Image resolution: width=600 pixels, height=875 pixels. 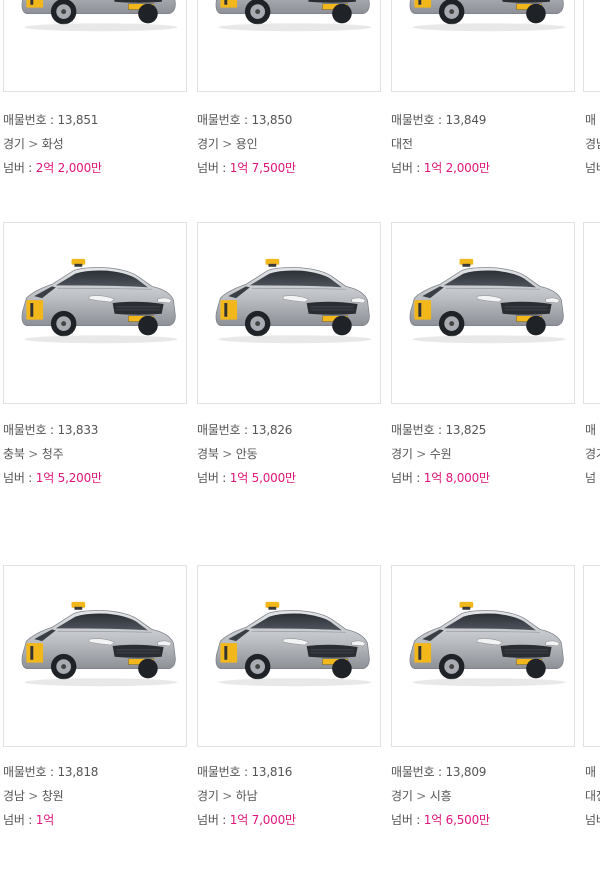 I want to click on listing-location: 경기 > 용인, so click(x=227, y=144).